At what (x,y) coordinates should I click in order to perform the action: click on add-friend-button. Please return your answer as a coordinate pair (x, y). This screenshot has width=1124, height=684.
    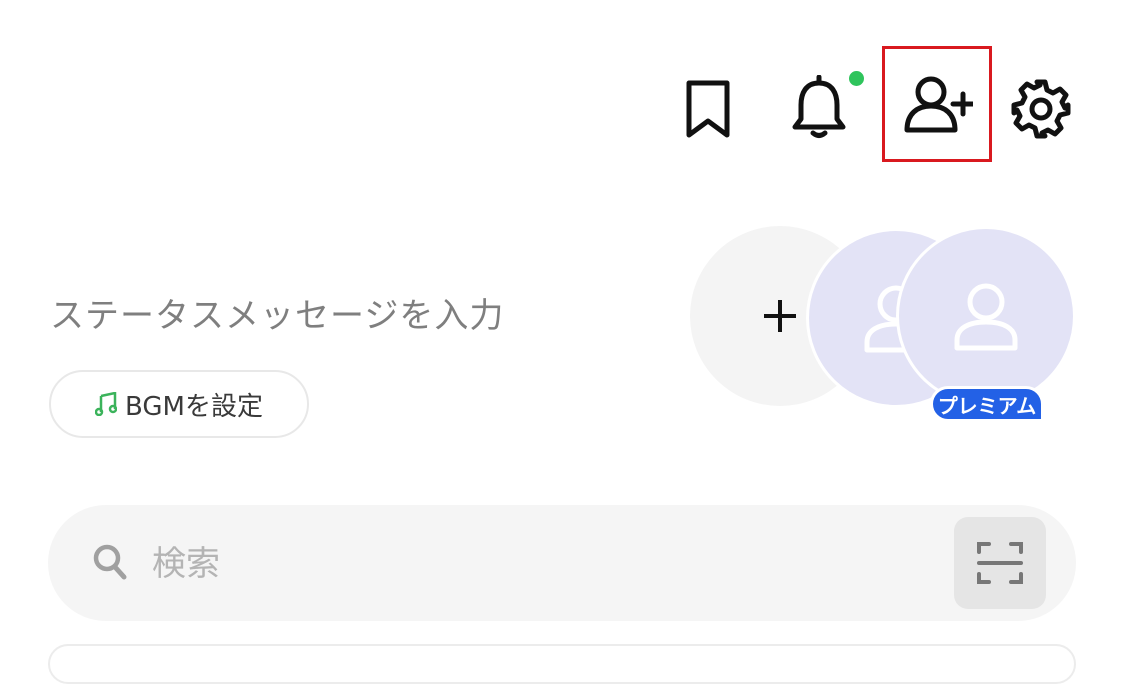
    Looking at the image, I should click on (937, 104).